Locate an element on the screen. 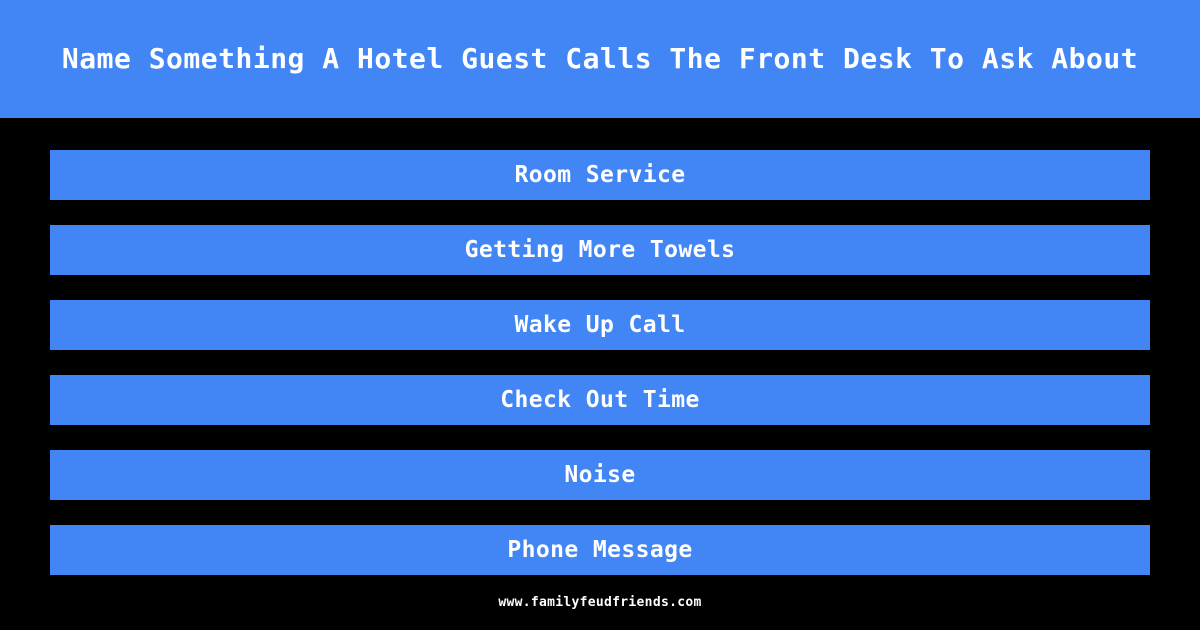 The image size is (1200, 630). answer-row: Phone Message is located at coordinates (600, 550).